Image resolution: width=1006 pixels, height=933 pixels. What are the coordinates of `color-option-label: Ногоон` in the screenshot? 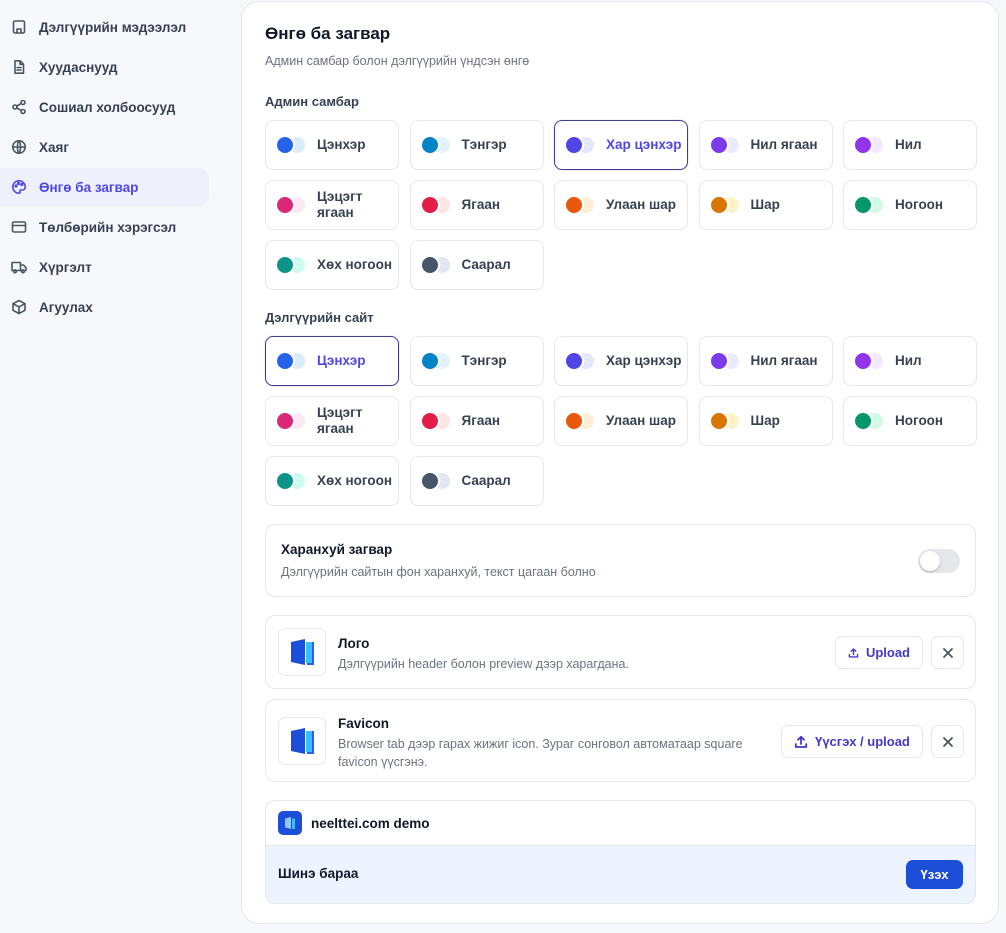 It's located at (919, 204).